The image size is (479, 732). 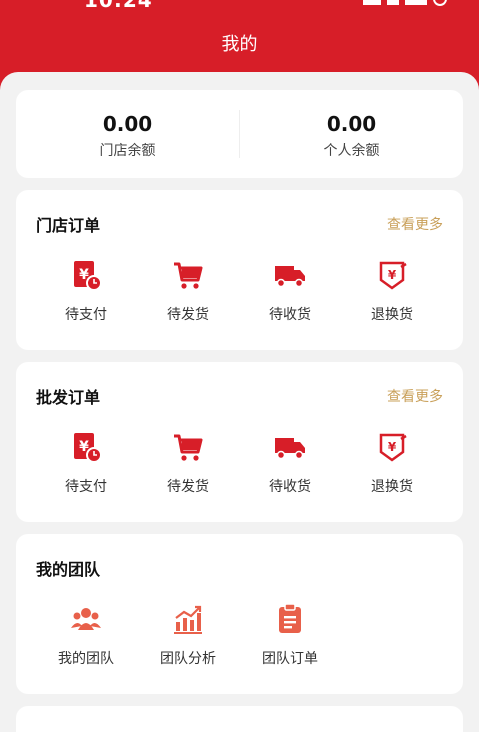 I want to click on wifi-icon, so click(x=393, y=2).